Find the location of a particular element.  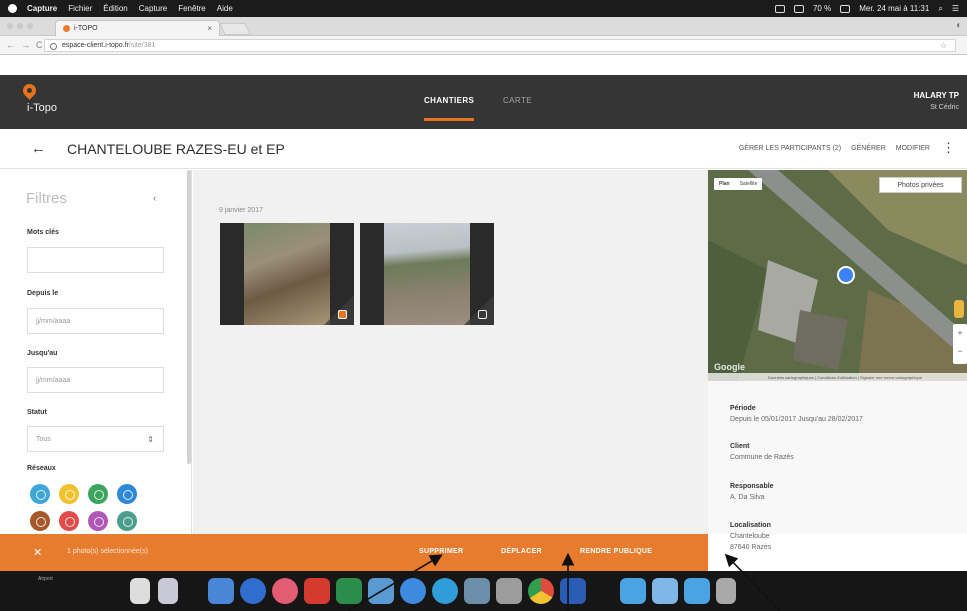

status-select: Tous ⇕ is located at coordinates (95, 439).